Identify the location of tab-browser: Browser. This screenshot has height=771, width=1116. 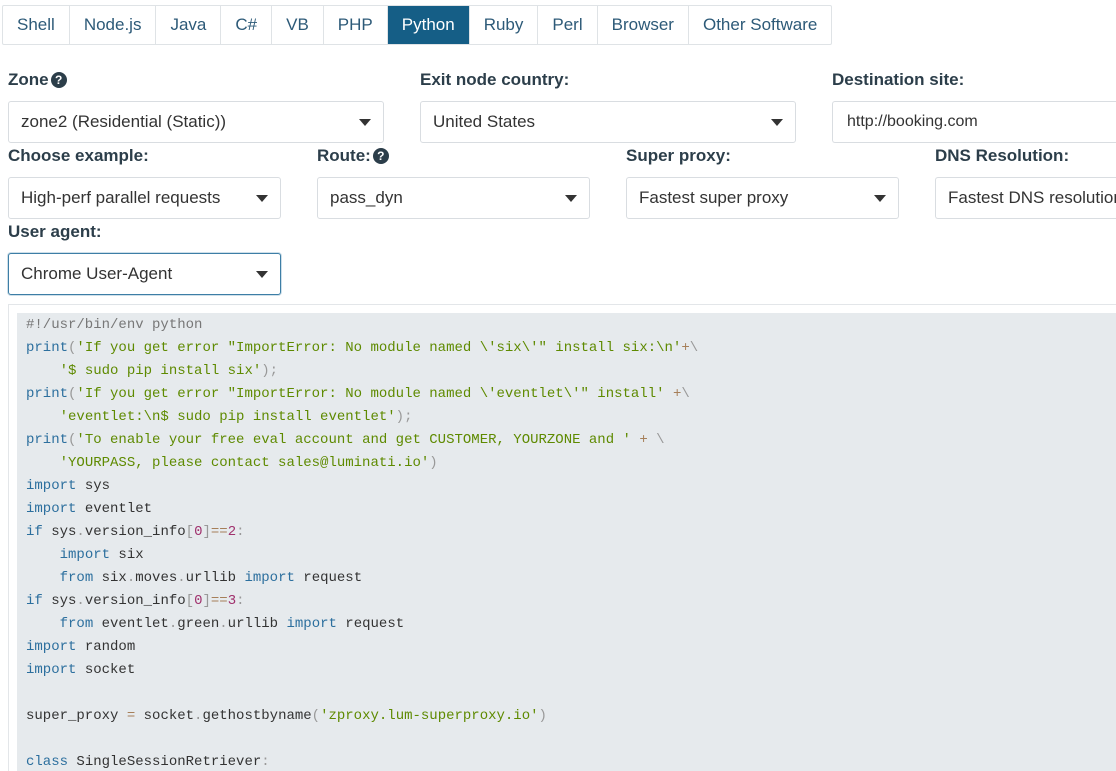
(643, 25).